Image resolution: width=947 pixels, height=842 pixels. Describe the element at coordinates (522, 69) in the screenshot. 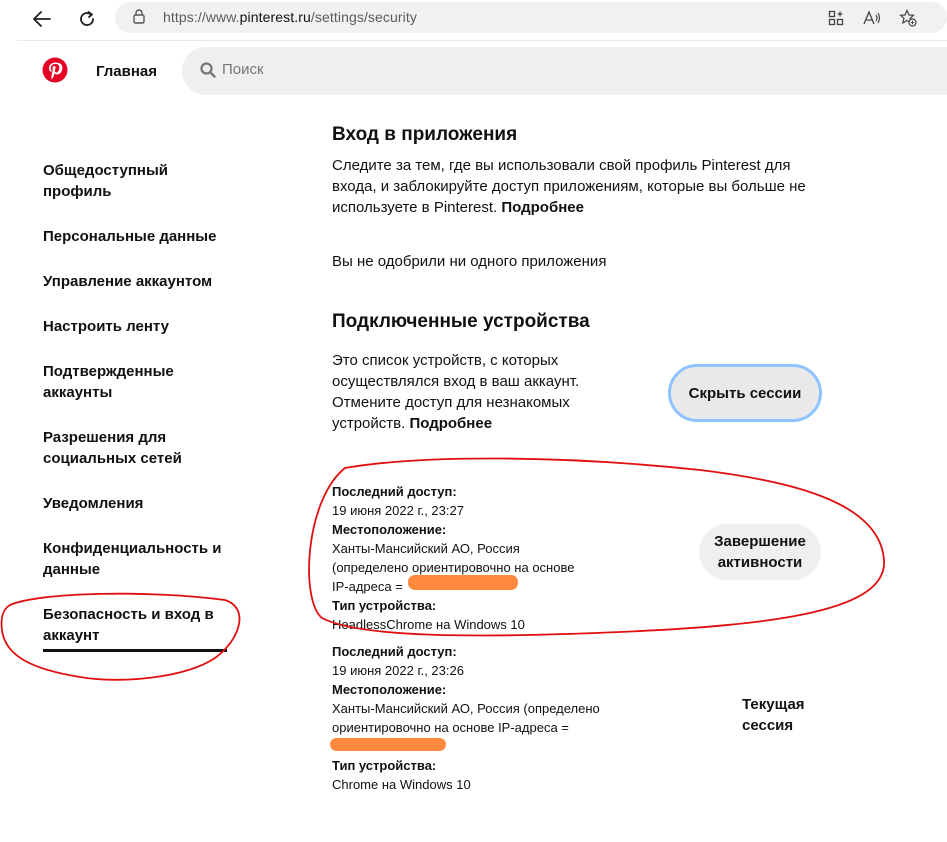

I see `search-input` at that location.